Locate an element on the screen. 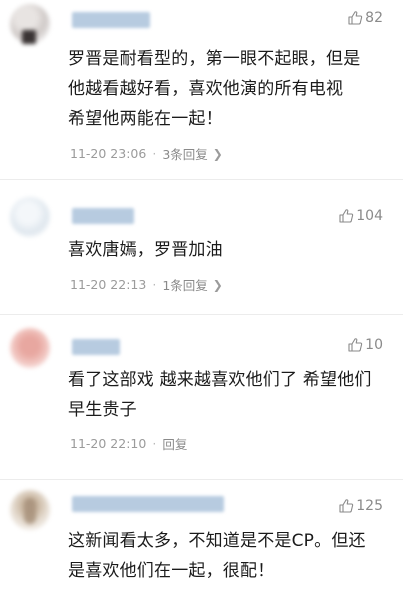  like-count: 10 is located at coordinates (374, 345).